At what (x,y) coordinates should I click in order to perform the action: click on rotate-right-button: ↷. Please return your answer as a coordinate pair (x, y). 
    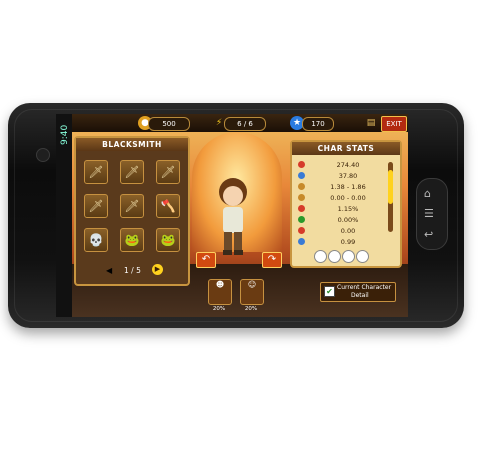
    Looking at the image, I should click on (272, 260).